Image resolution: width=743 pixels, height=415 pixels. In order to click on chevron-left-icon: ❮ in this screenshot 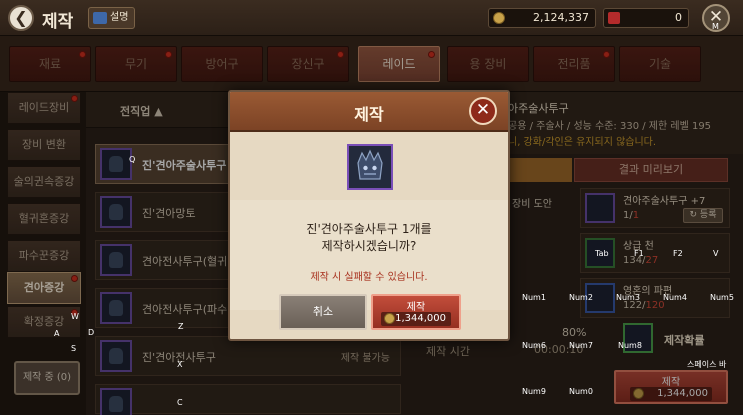, I will do `click(21, 17)`.